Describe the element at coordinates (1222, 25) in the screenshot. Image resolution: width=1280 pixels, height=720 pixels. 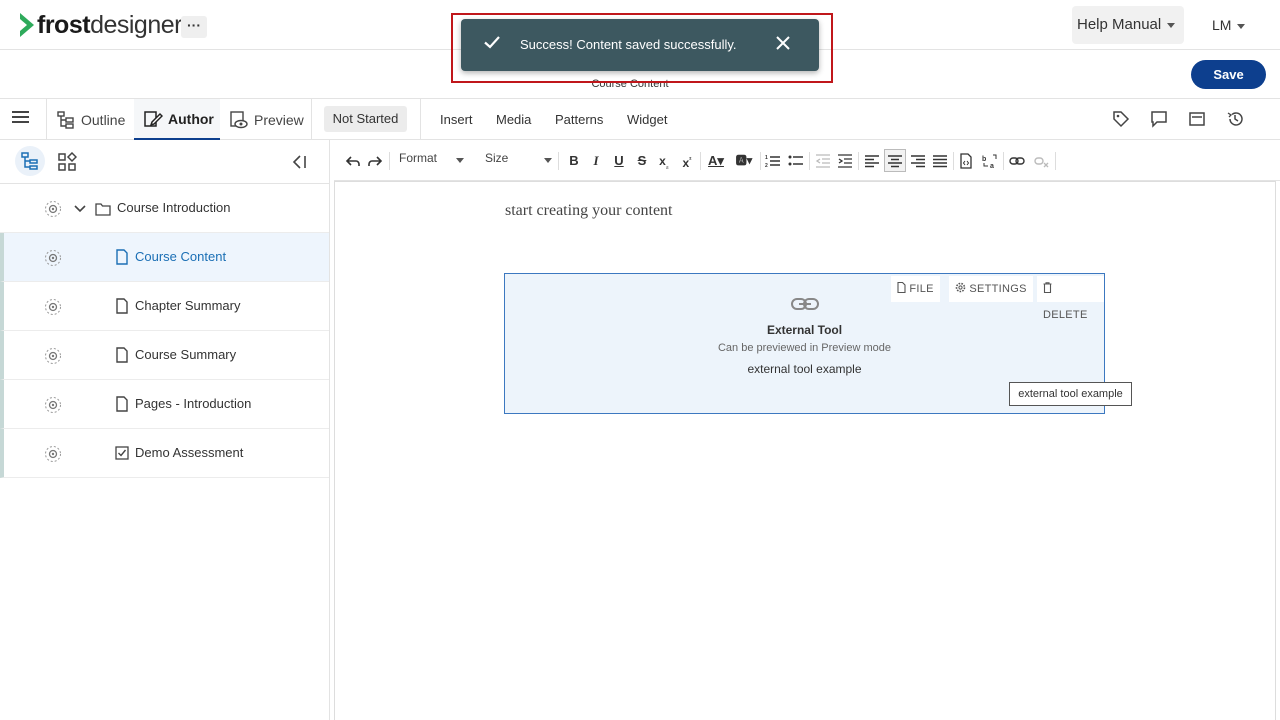
I see `user-initials: LM` at that location.